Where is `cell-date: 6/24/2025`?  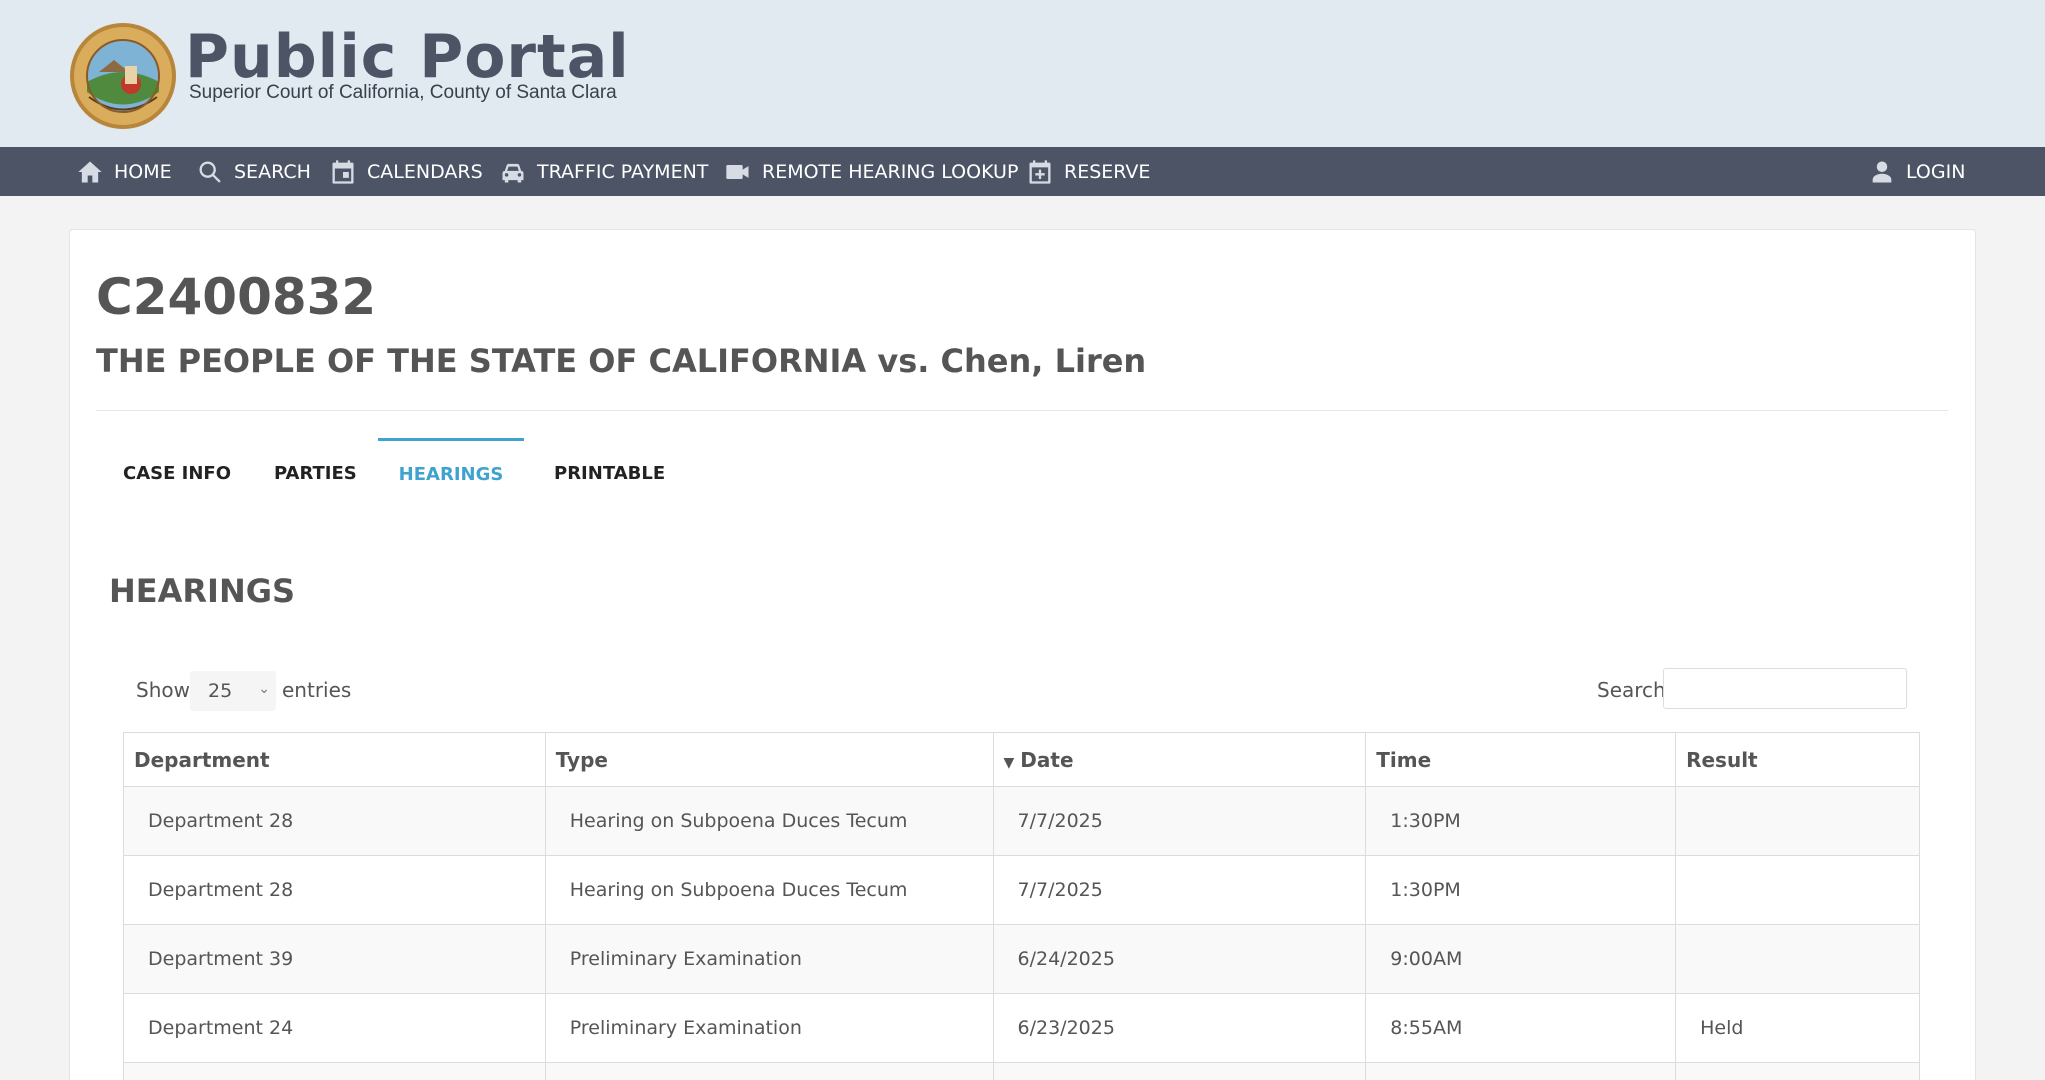
cell-date: 6/24/2025 is located at coordinates (1179, 959).